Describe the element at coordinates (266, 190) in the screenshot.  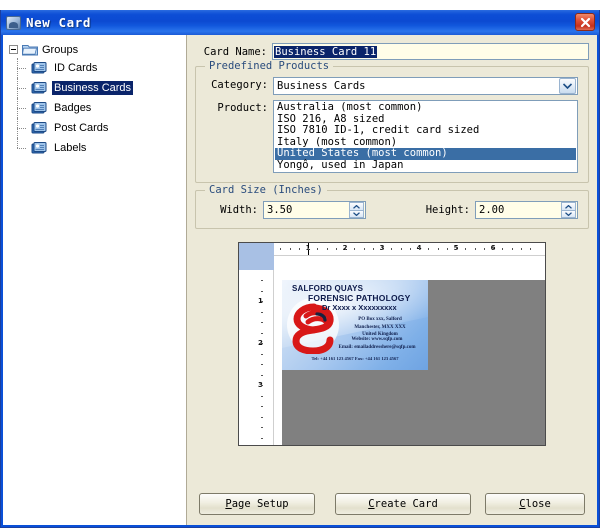
I see `card-size-title: Card Size (Inches)` at that location.